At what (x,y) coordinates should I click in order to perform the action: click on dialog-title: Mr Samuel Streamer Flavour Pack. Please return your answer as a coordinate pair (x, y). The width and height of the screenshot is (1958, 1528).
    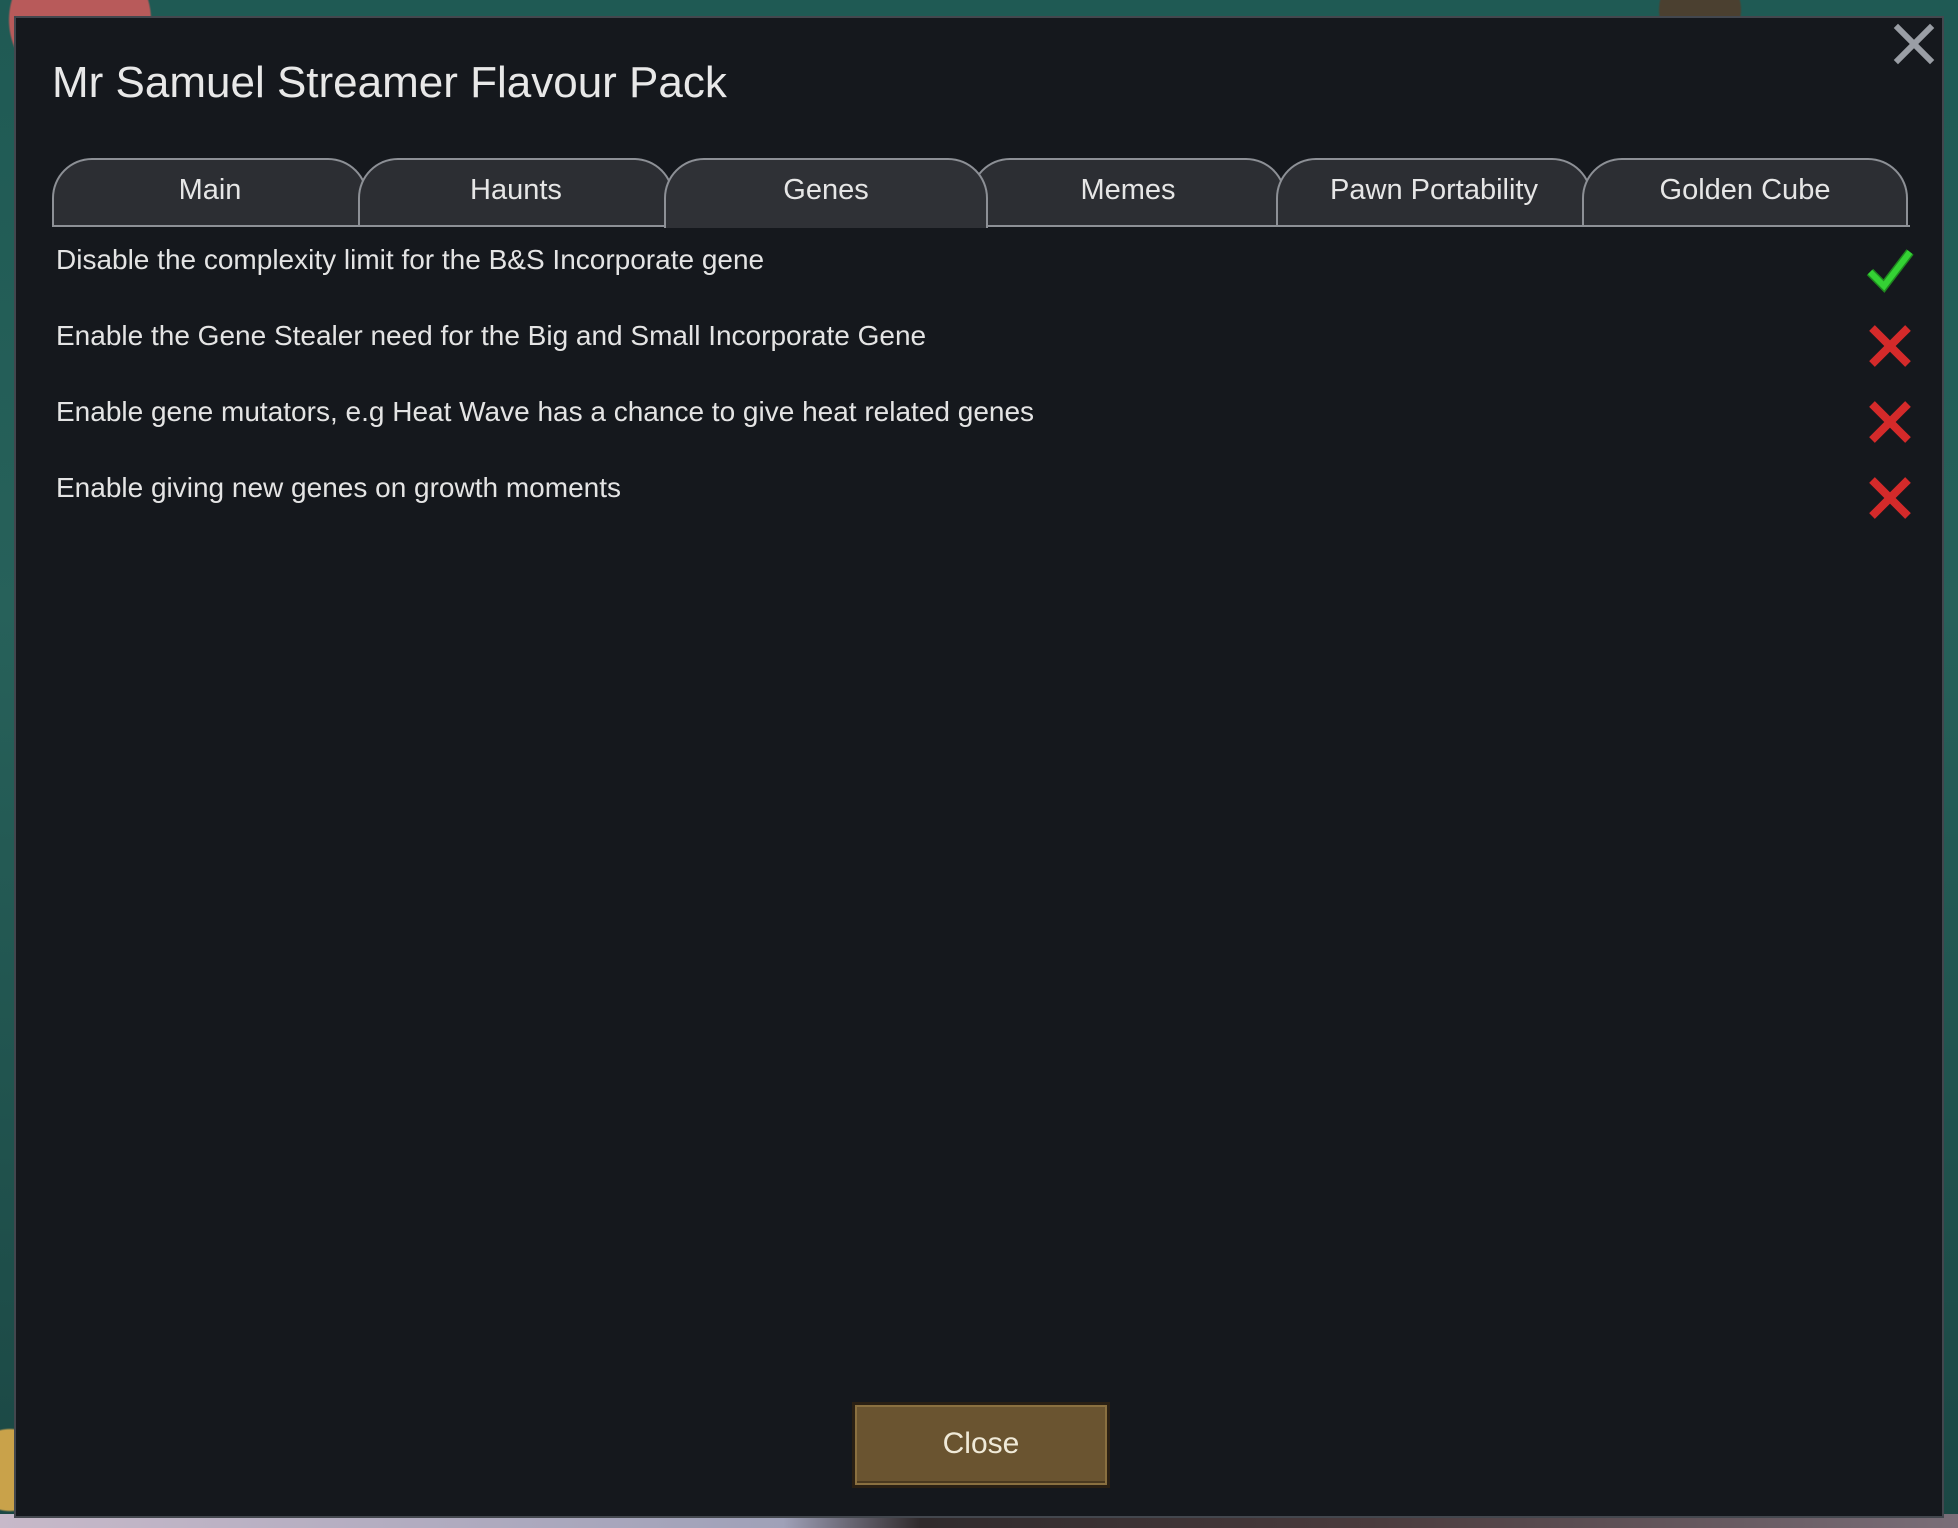
    Looking at the image, I should click on (389, 82).